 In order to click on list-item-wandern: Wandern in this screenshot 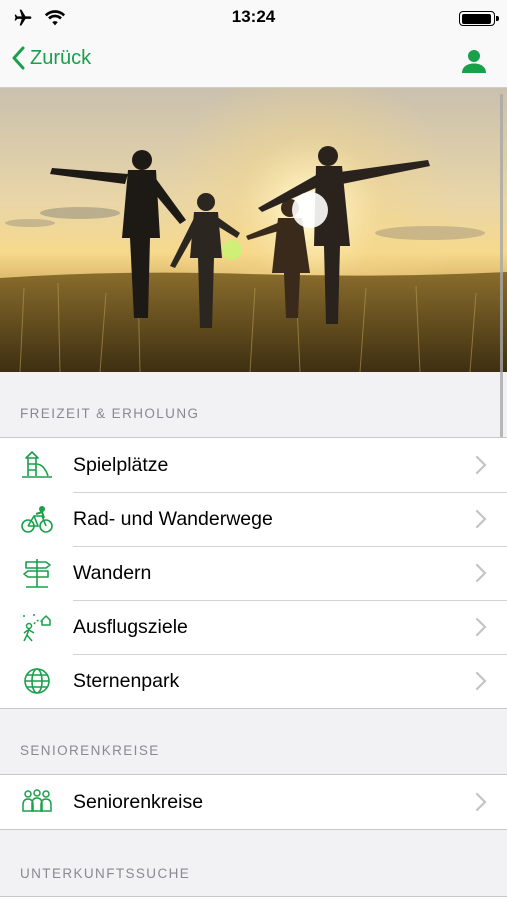, I will do `click(253, 573)`.